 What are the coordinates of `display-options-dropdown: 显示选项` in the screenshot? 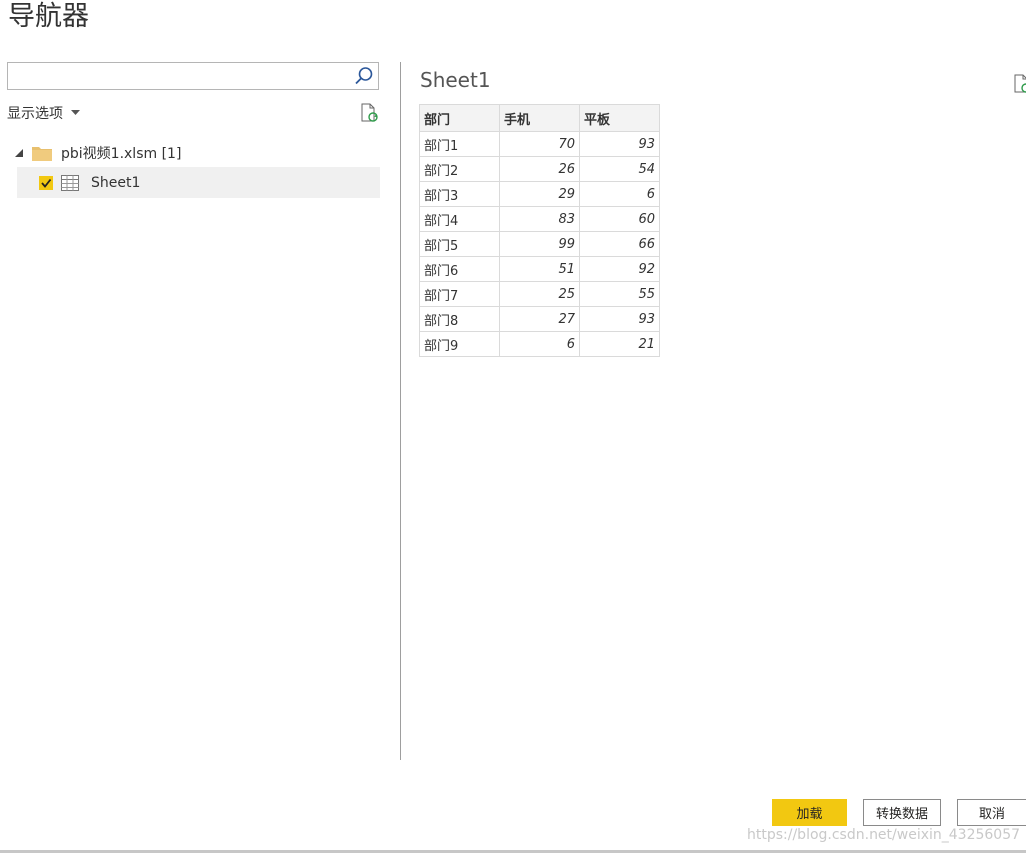 It's located at (43, 113).